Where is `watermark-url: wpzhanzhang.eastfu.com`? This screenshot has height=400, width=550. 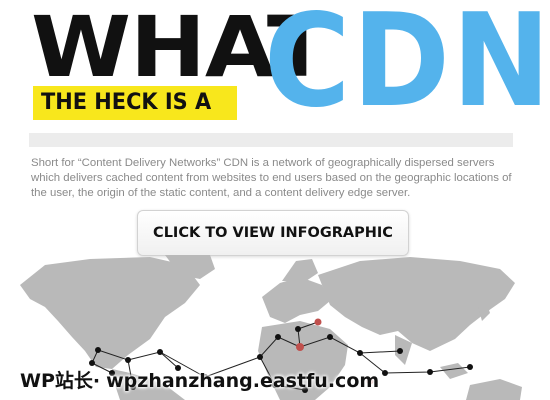 watermark-url: wpzhanzhang.eastfu.com is located at coordinates (243, 381).